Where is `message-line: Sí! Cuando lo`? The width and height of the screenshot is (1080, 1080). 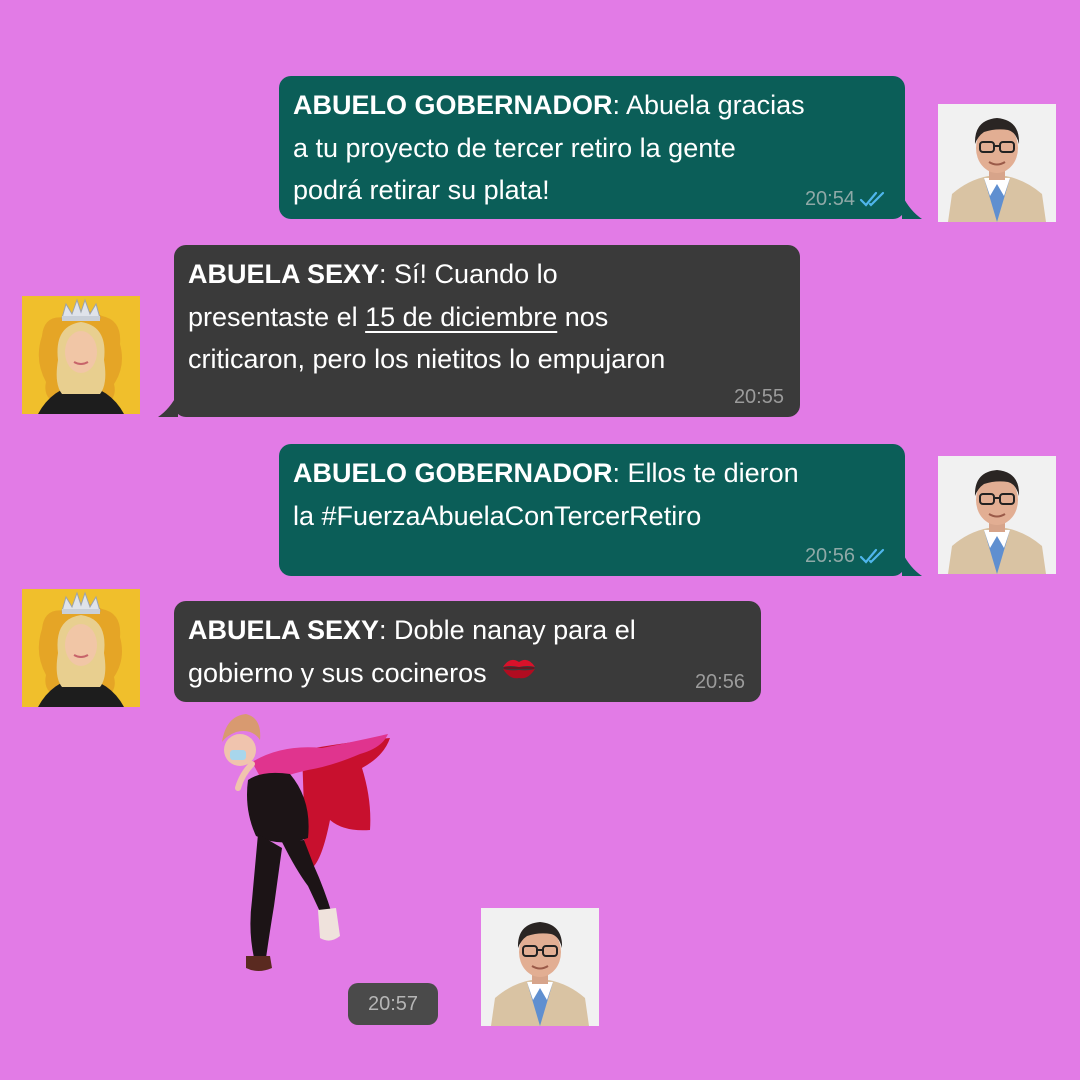 message-line: Sí! Cuando lo is located at coordinates (476, 274).